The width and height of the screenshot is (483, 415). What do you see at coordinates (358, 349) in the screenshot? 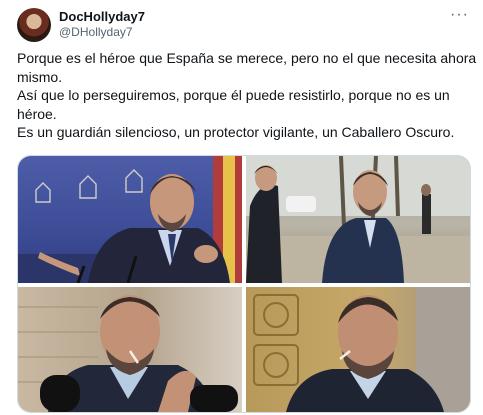
I see `photo-man-with-toothpick-ornate-door` at bounding box center [358, 349].